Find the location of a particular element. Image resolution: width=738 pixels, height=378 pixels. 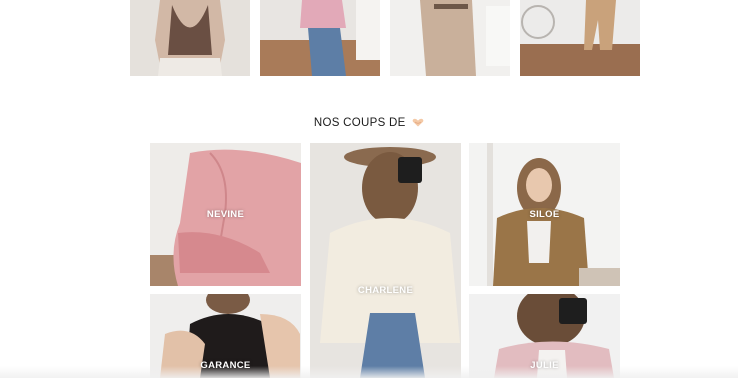

card-label-siloe: SILOE is located at coordinates (544, 214).